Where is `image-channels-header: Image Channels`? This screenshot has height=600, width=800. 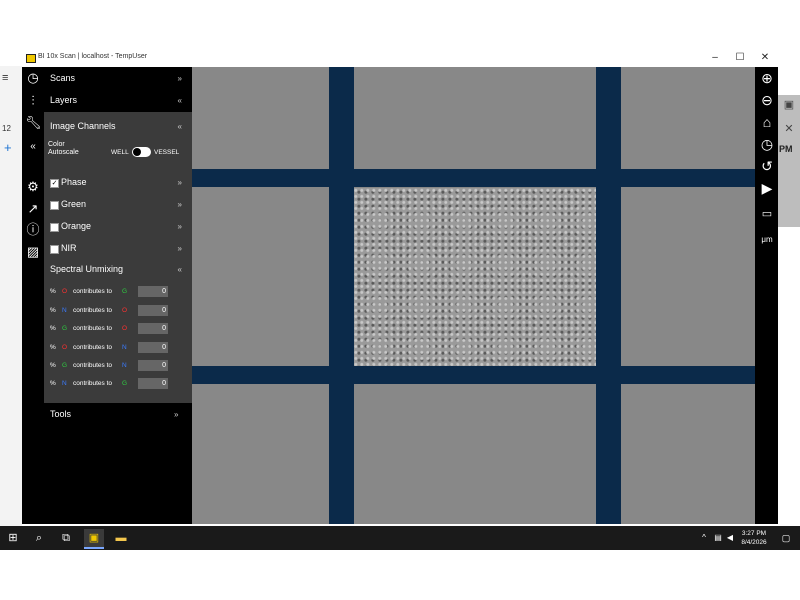
image-channels-header: Image Channels is located at coordinates (83, 126).